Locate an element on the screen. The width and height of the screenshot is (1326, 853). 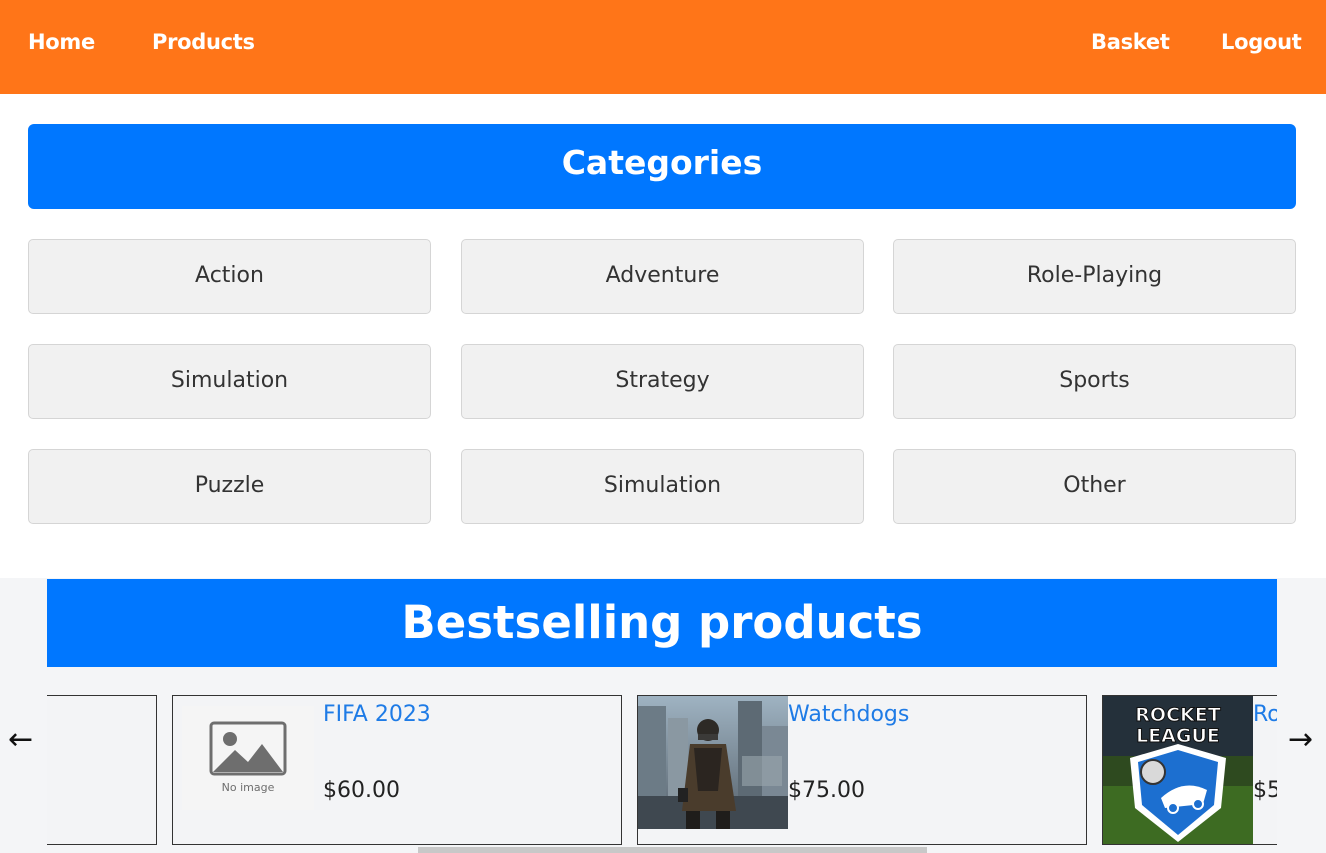
nav-logout-link: Logout is located at coordinates (1261, 42).